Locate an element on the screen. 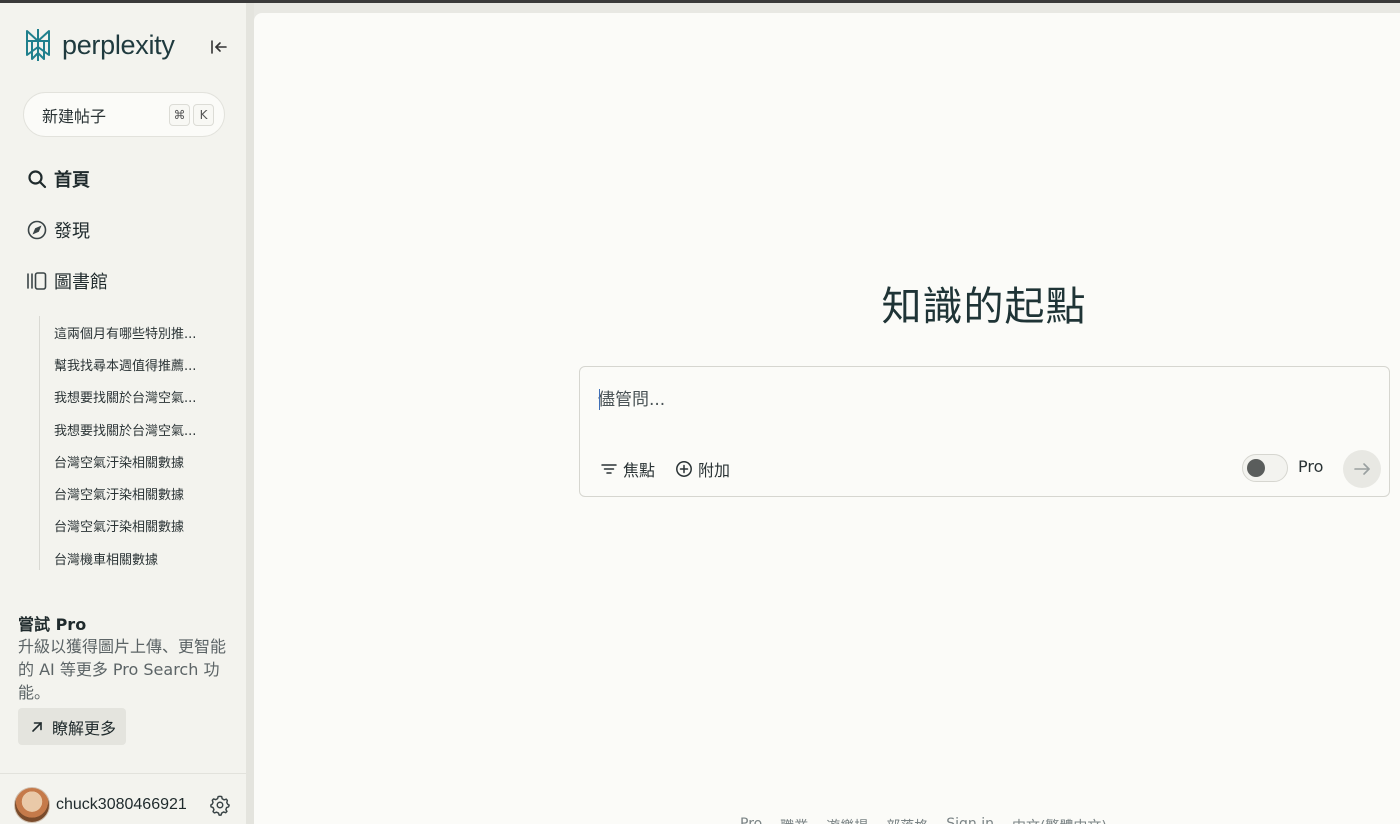 The width and height of the screenshot is (1400, 824). footer-links: Pro 職業 遊樂場 部落格 Sign in 中文(繁體中文) is located at coordinates (923, 820).